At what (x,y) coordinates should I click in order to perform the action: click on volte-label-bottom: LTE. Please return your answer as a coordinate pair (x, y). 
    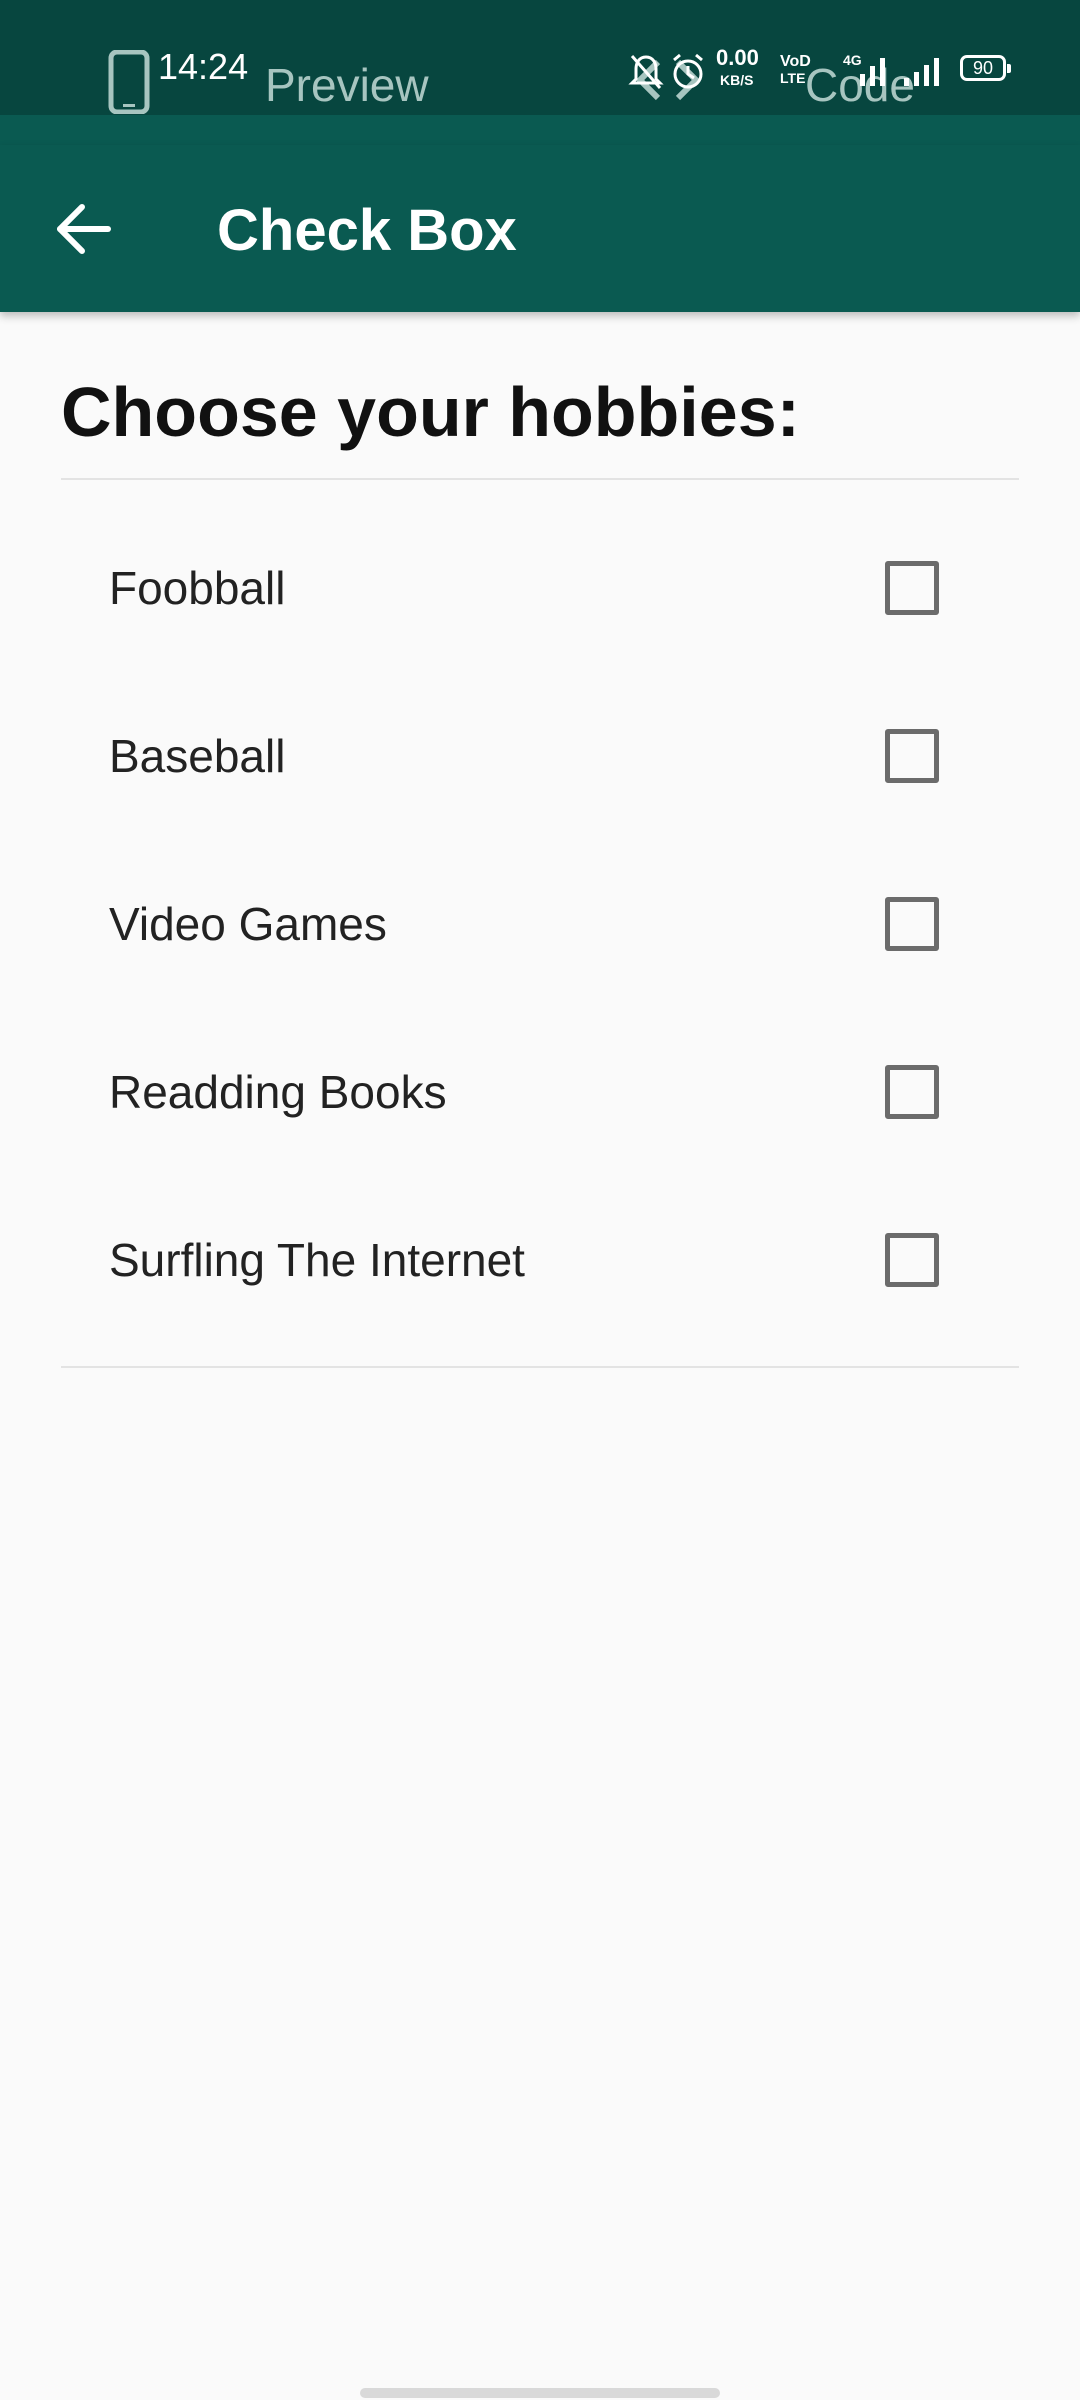
    Looking at the image, I should click on (793, 78).